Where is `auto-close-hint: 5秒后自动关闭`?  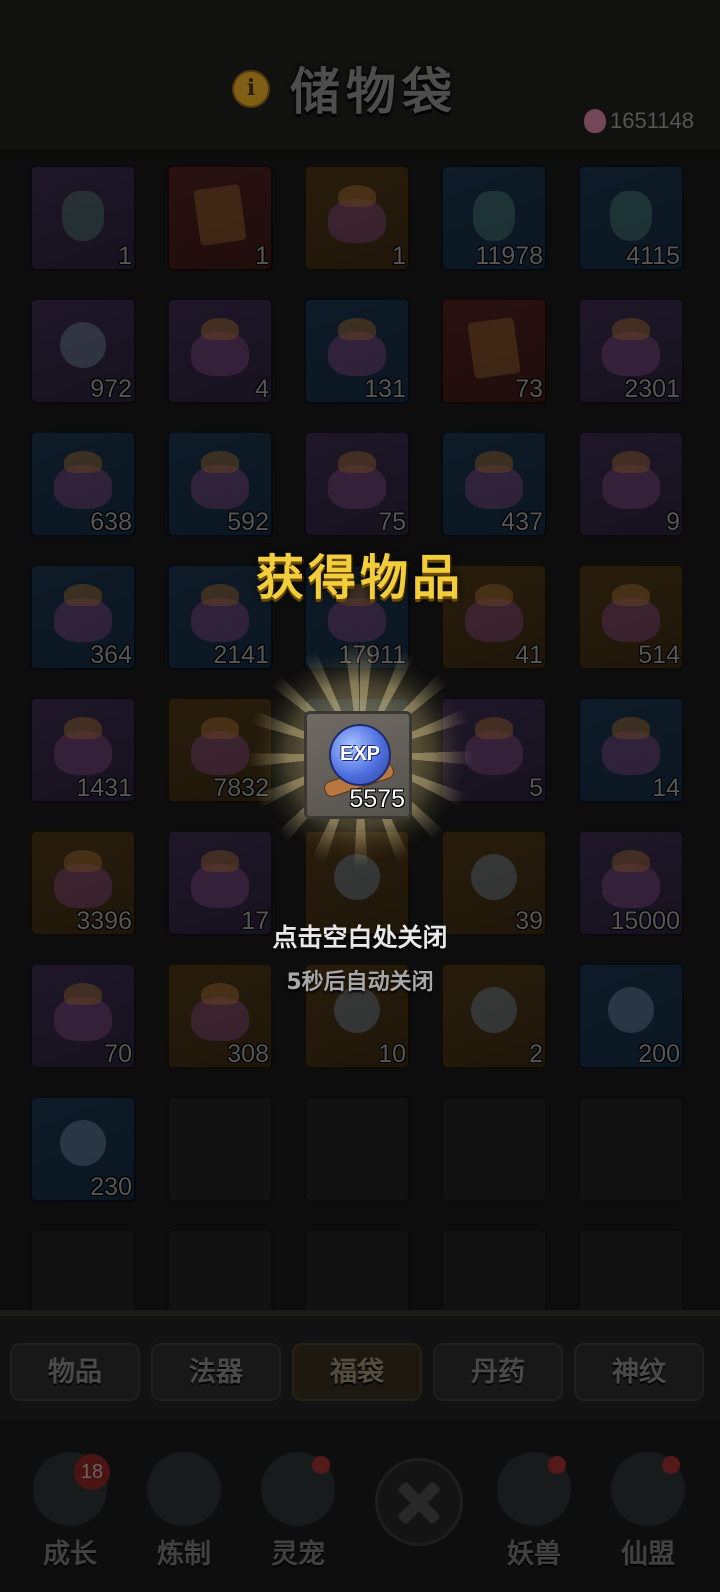 auto-close-hint: 5秒后自动关闭 is located at coordinates (360, 982).